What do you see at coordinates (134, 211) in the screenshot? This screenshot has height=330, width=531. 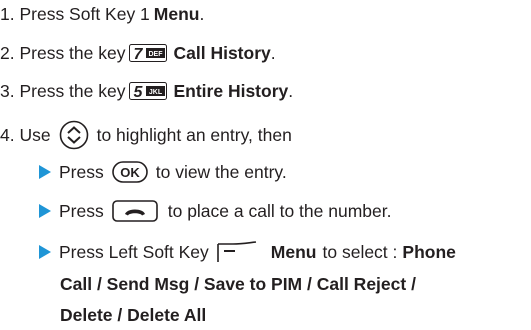 I see `send-key-icon` at bounding box center [134, 211].